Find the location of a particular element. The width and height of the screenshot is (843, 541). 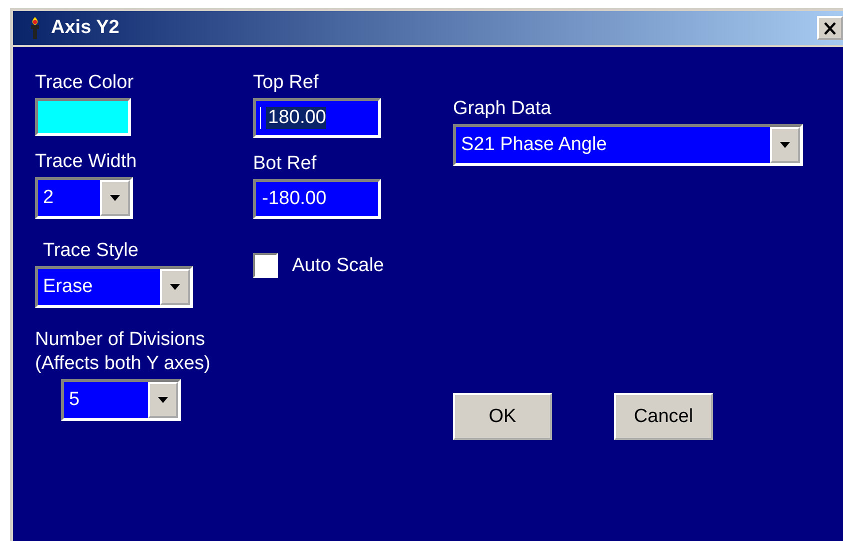

field-label: Top Ref is located at coordinates (285, 83).